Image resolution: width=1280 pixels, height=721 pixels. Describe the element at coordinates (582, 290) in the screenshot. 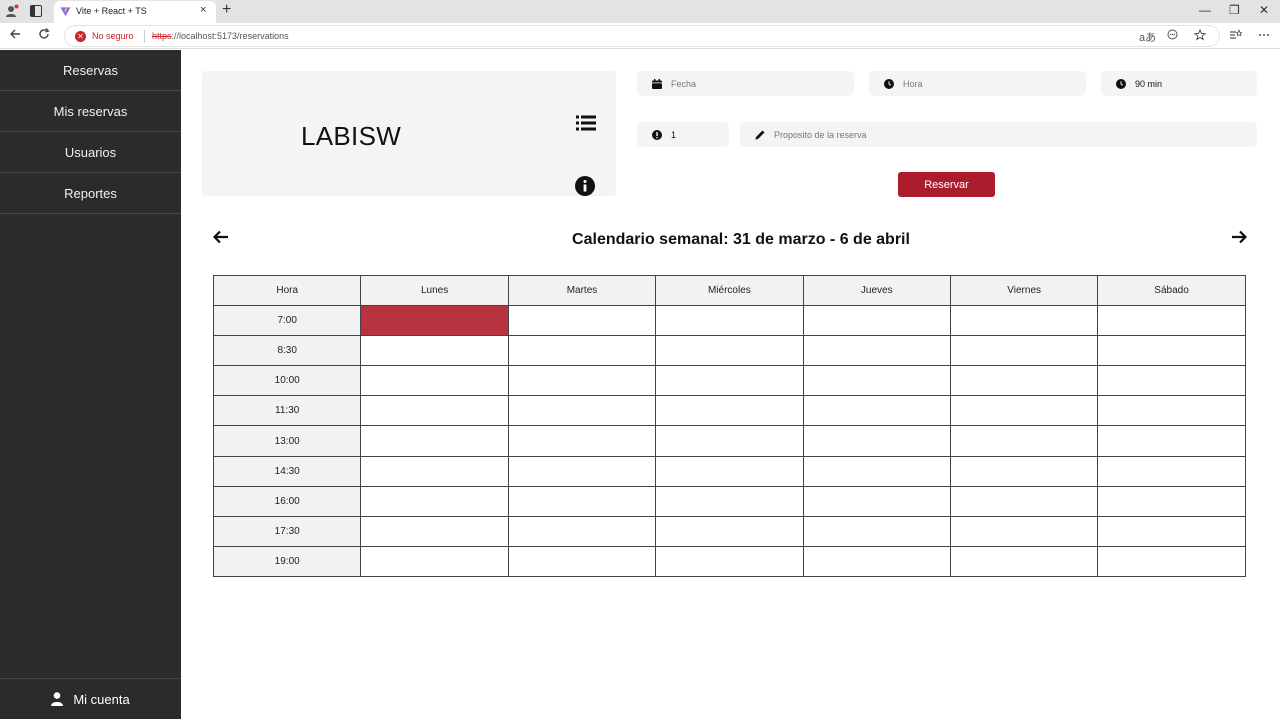

I see `day-header: Martes` at that location.